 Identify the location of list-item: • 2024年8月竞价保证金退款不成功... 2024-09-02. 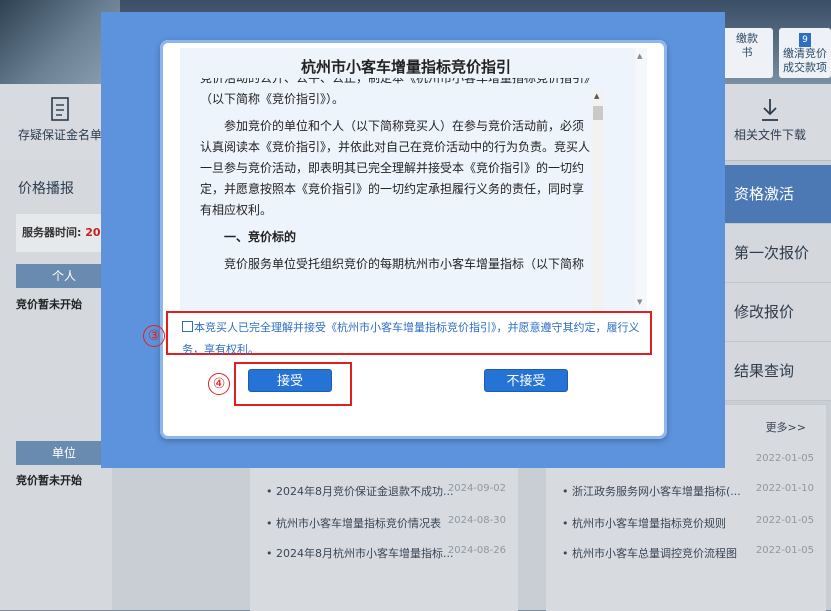
(386, 491).